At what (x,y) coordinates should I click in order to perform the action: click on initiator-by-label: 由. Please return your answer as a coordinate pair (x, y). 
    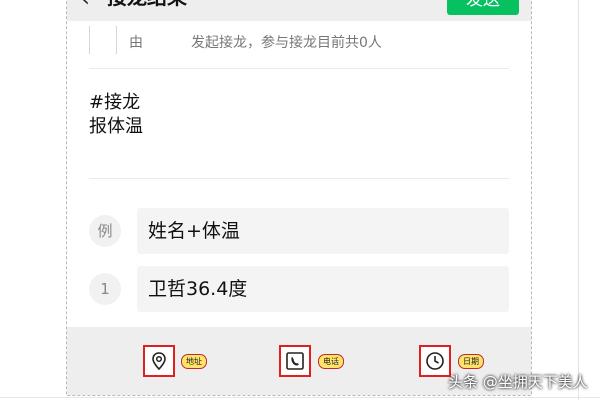
    Looking at the image, I should click on (136, 43).